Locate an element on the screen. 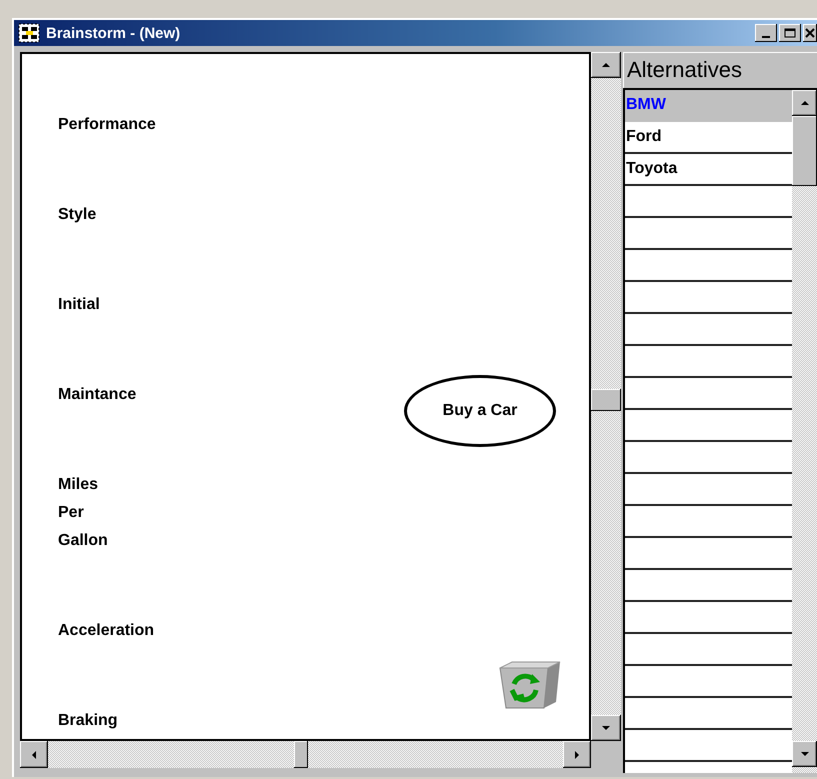 This screenshot has width=817, height=779. close-button is located at coordinates (810, 33).